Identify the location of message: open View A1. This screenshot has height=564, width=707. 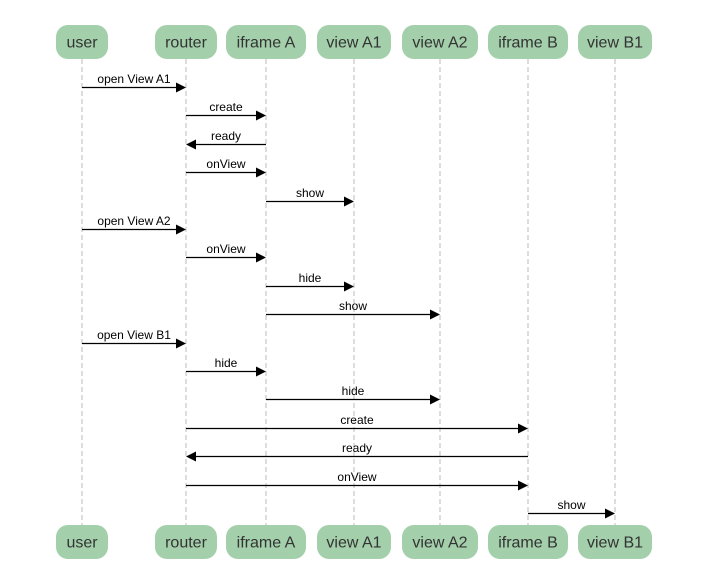
(134, 82).